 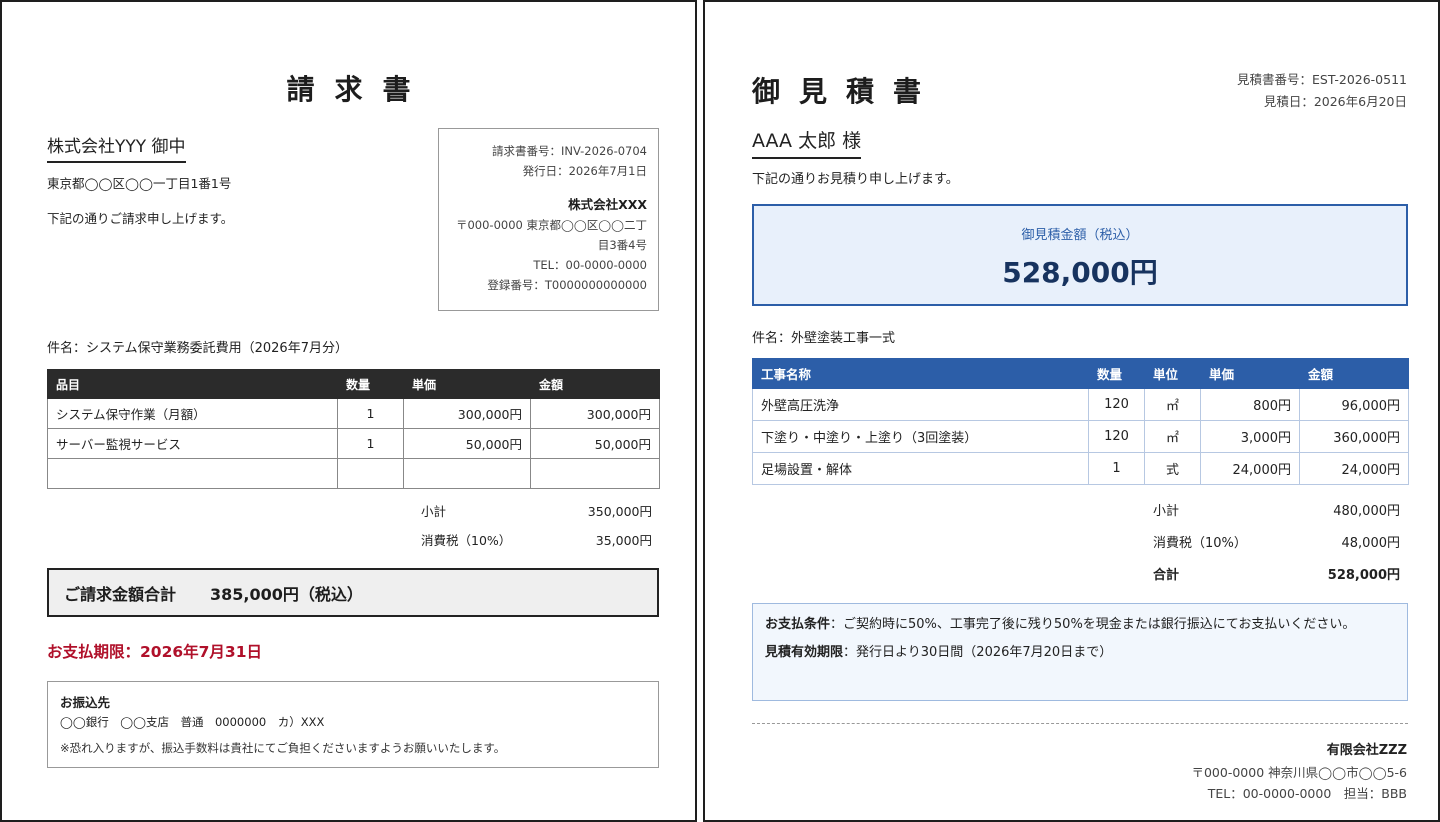 What do you see at coordinates (1371, 543) in the screenshot?
I see `estimate-tax-value: 48,000円` at bounding box center [1371, 543].